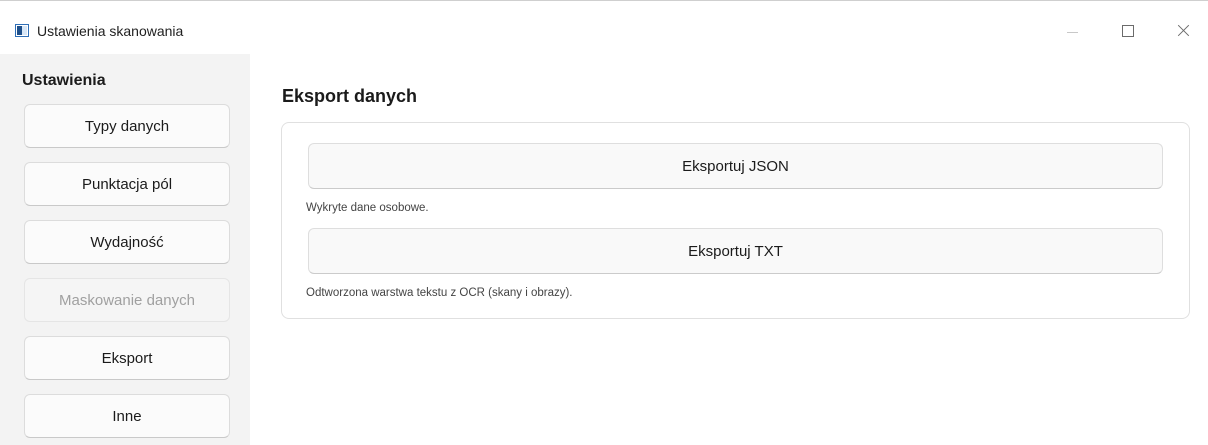 This screenshot has width=1208, height=445. What do you see at coordinates (1183, 32) in the screenshot?
I see `close-button` at bounding box center [1183, 32].